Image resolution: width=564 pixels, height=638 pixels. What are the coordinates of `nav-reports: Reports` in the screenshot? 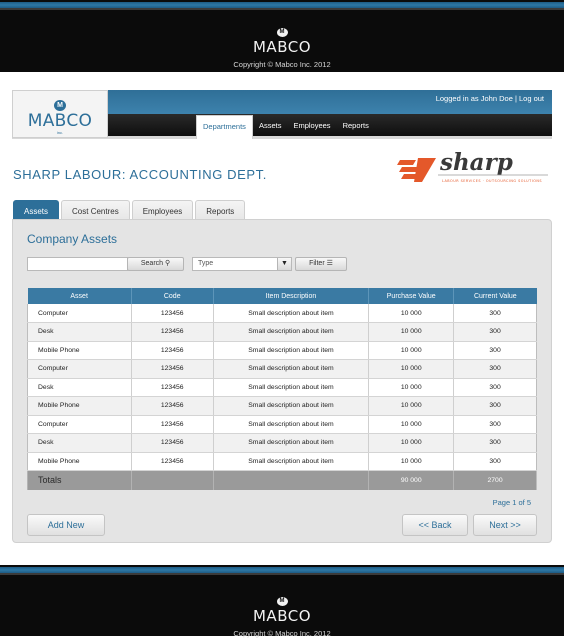 It's located at (356, 125).